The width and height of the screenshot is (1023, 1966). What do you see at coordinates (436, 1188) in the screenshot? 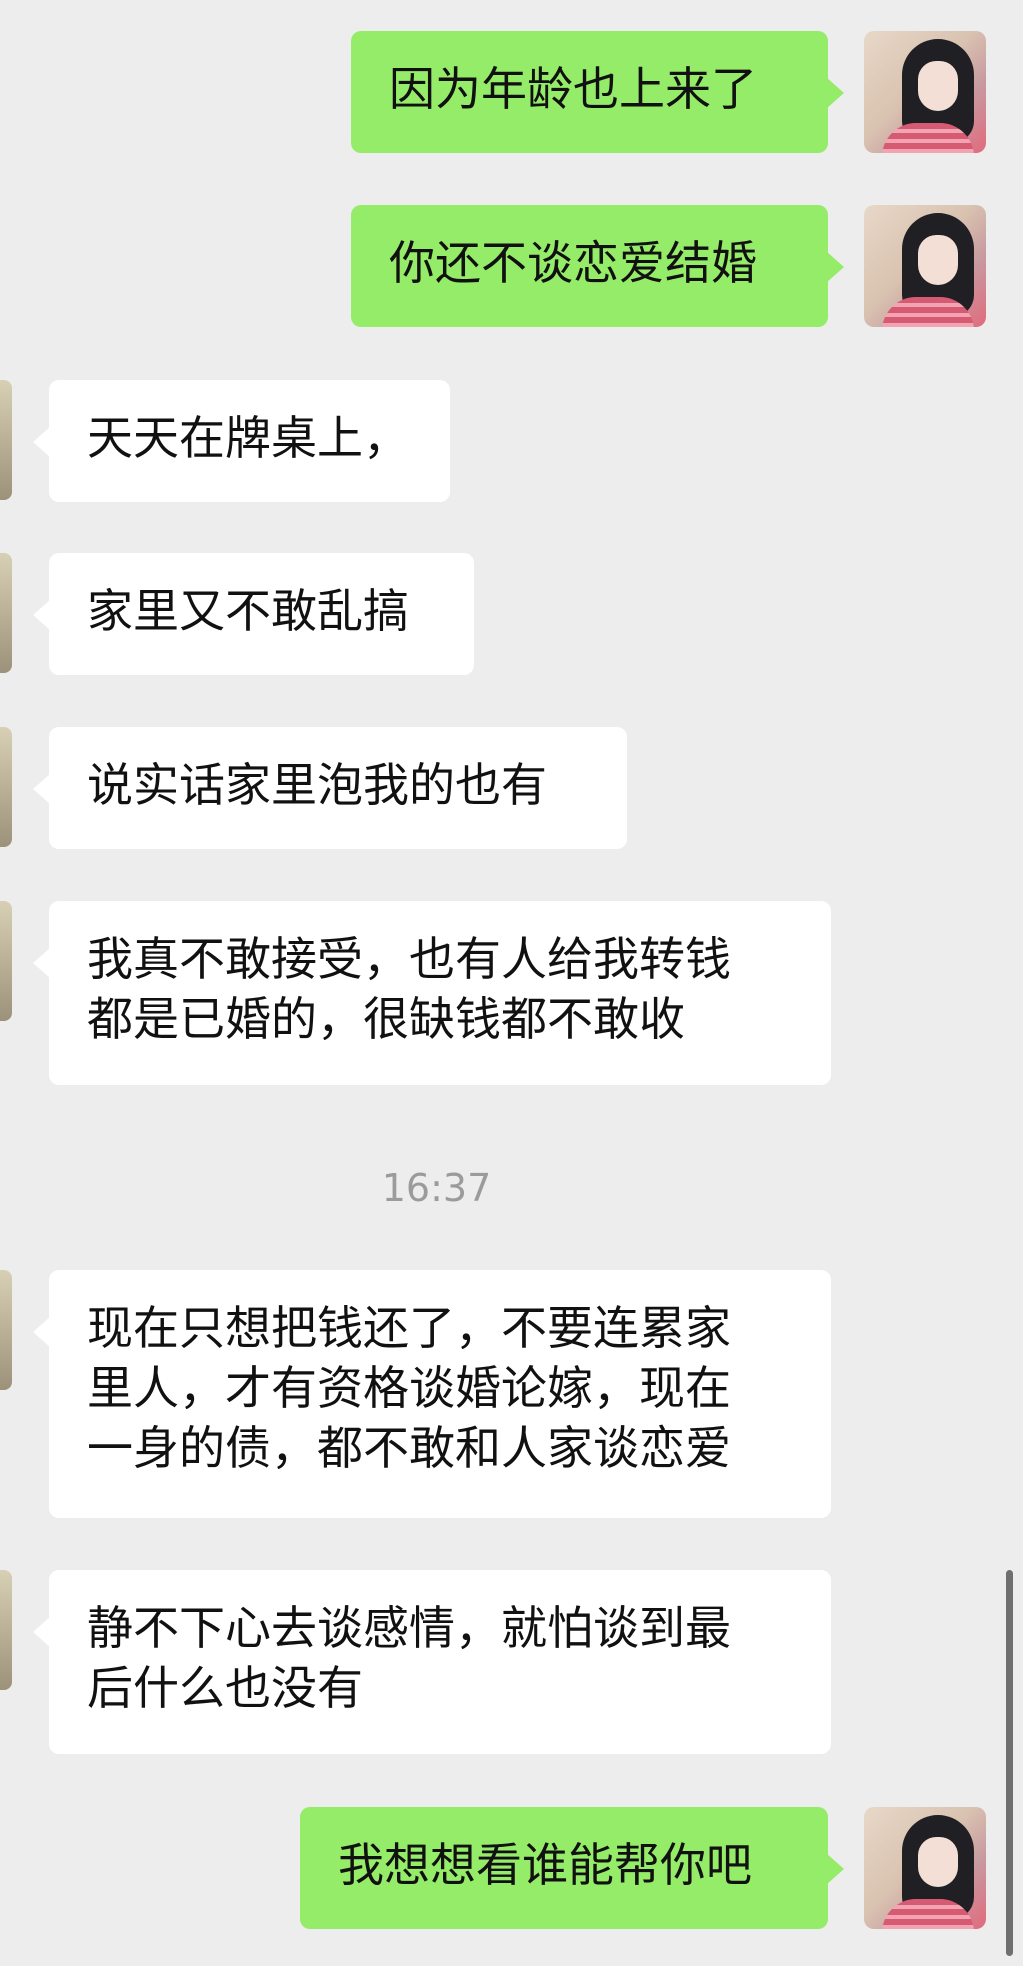
I see `message-timestamp: 16:37` at bounding box center [436, 1188].